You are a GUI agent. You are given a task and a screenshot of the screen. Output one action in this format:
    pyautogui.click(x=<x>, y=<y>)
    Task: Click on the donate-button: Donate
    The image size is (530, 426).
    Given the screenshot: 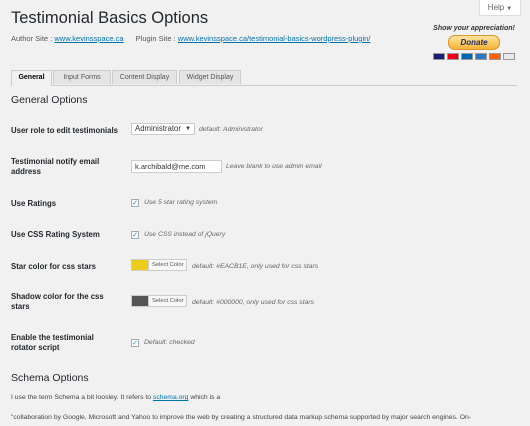 What is the action you would take?
    pyautogui.click(x=474, y=42)
    